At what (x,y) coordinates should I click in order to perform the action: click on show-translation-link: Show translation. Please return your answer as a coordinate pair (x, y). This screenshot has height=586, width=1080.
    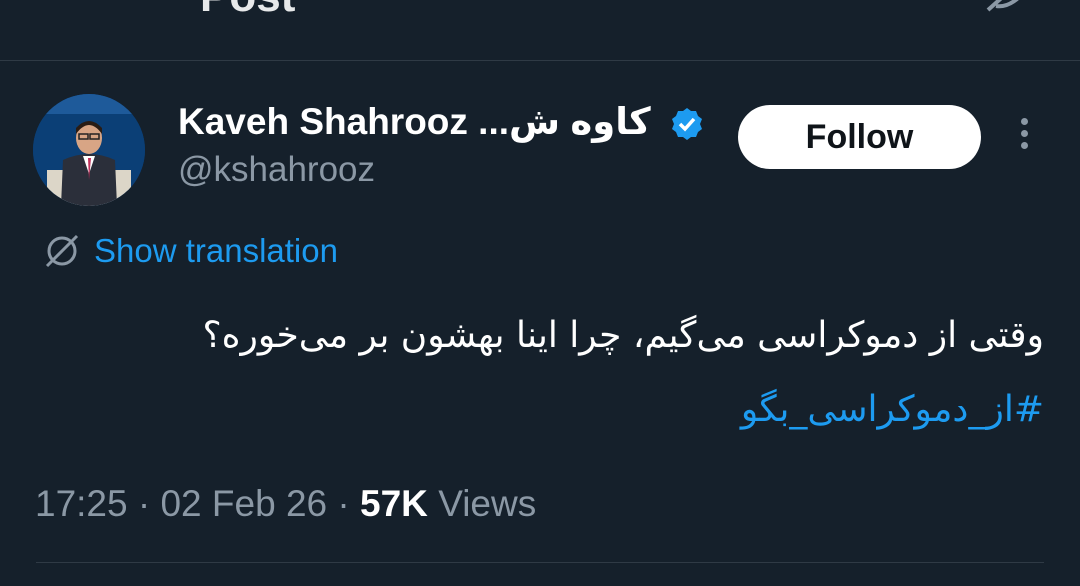
    Looking at the image, I should click on (191, 251).